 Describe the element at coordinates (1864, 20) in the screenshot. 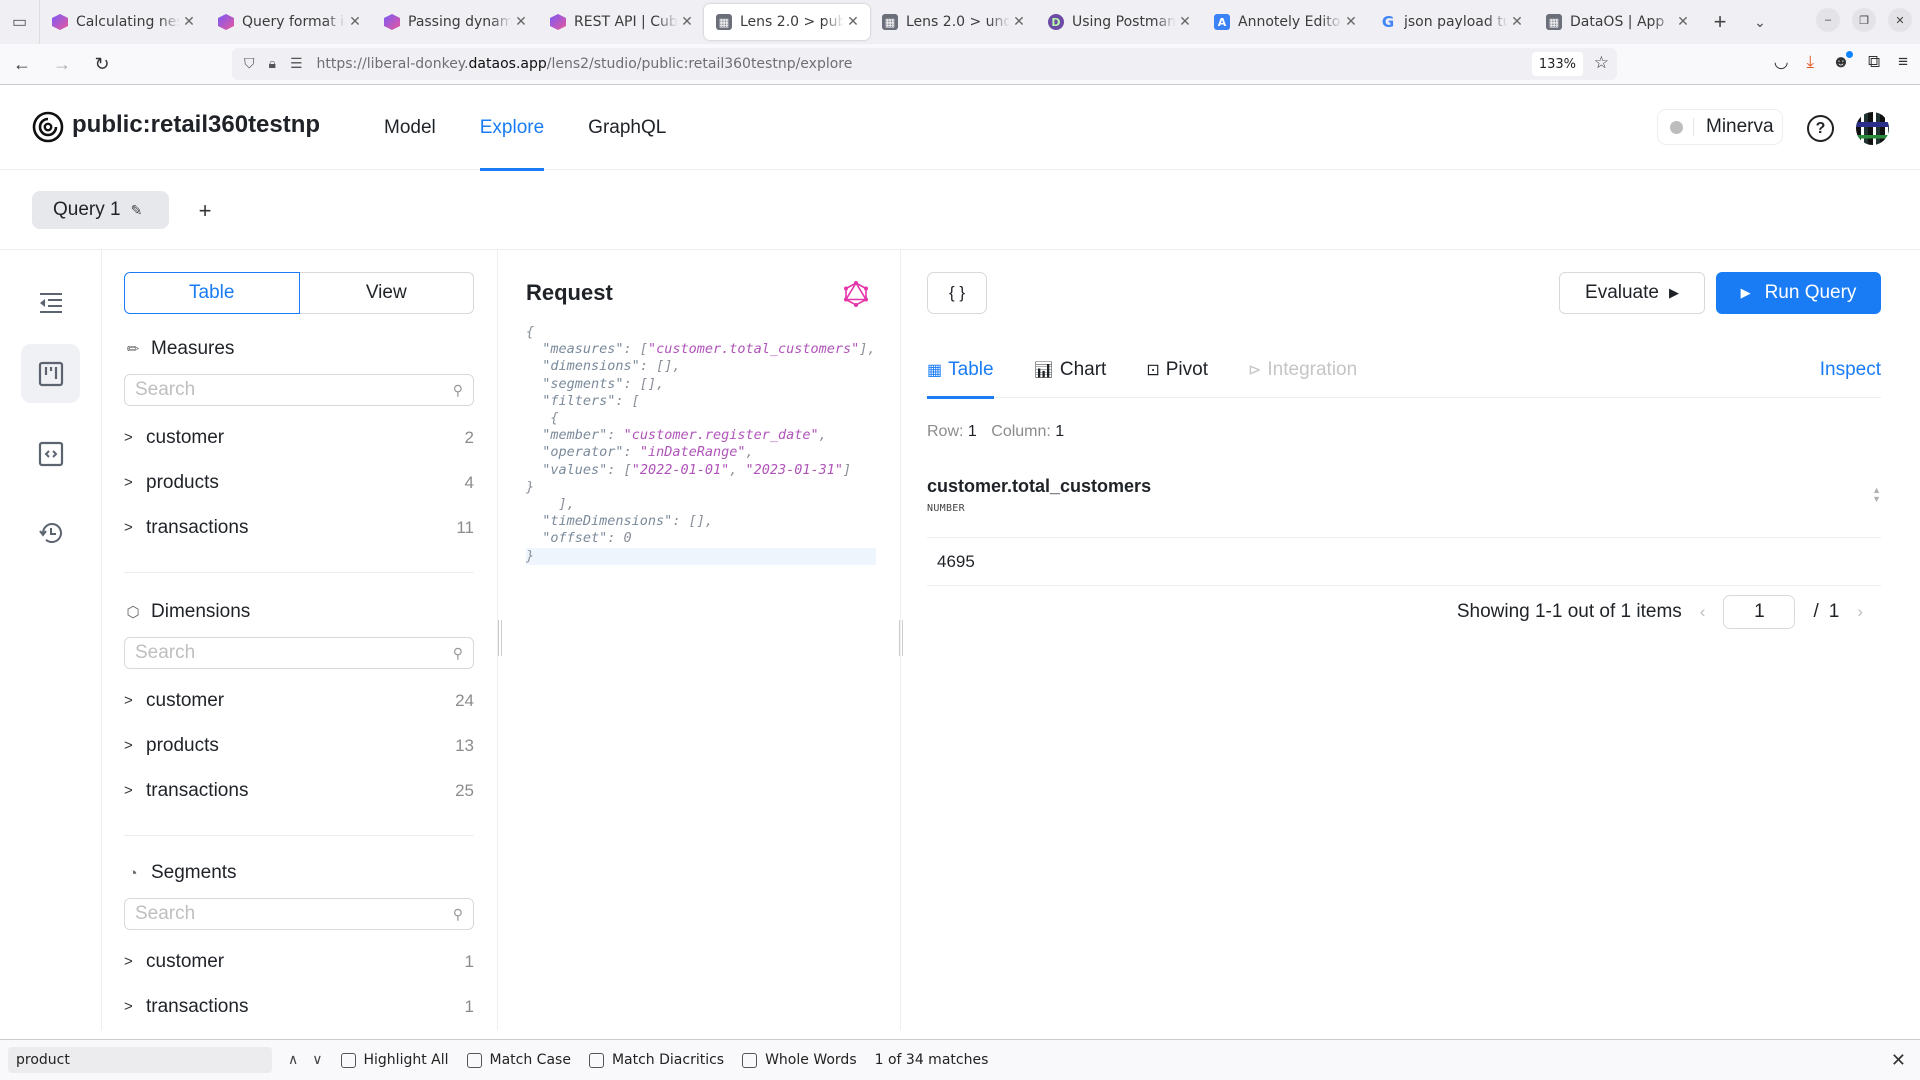

I see `restore-button: ❐` at that location.